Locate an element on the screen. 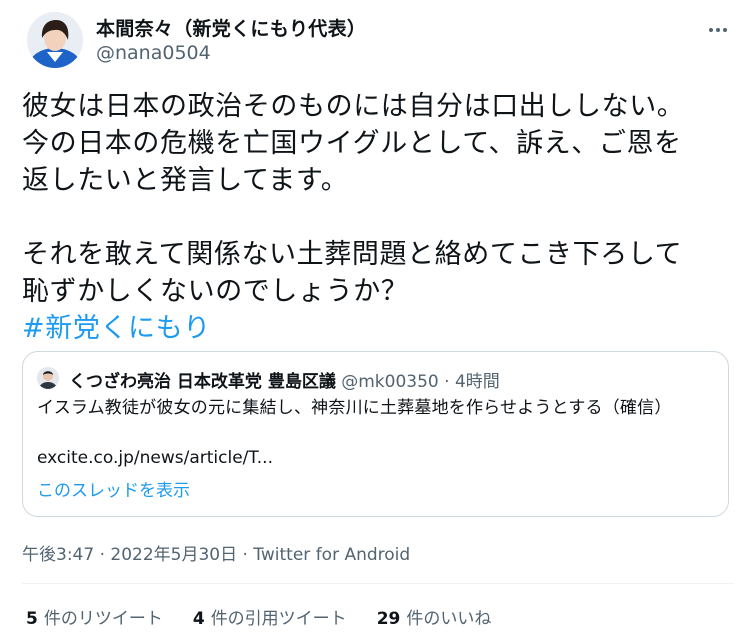 The height and width of the screenshot is (644, 746). engagement-stats: 5 件のリツイート 4 件の引用ツイート 29 件のいいね is located at coordinates (258, 616).